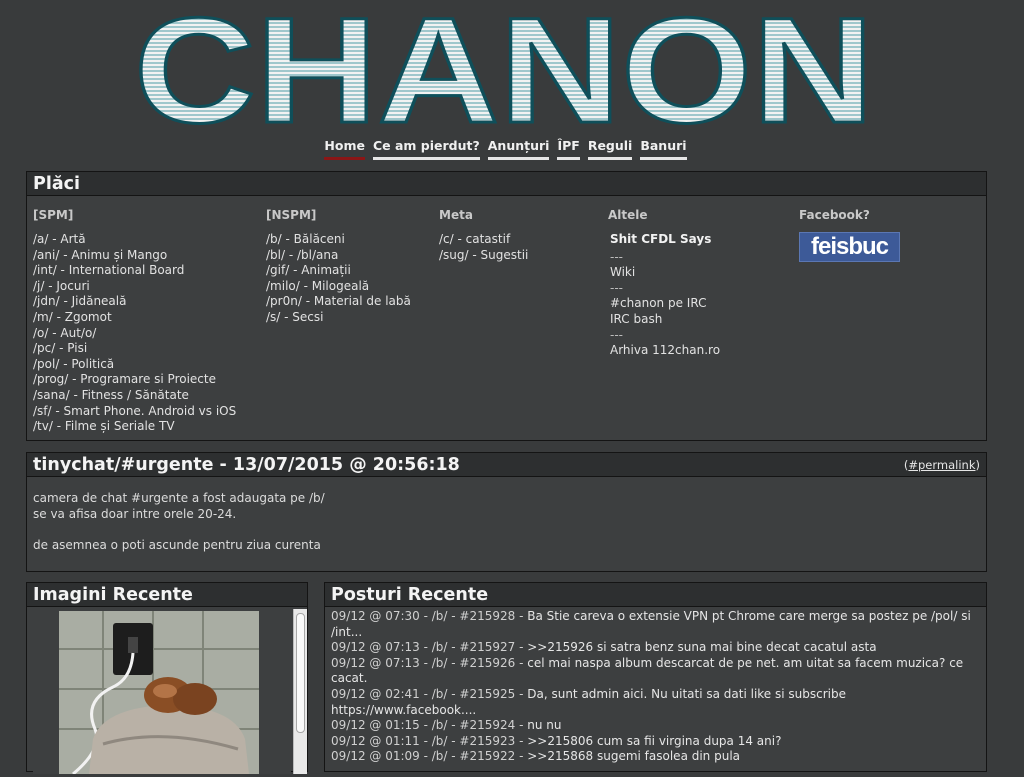  I want to click on facebook-heading: Facebook?, so click(834, 215).